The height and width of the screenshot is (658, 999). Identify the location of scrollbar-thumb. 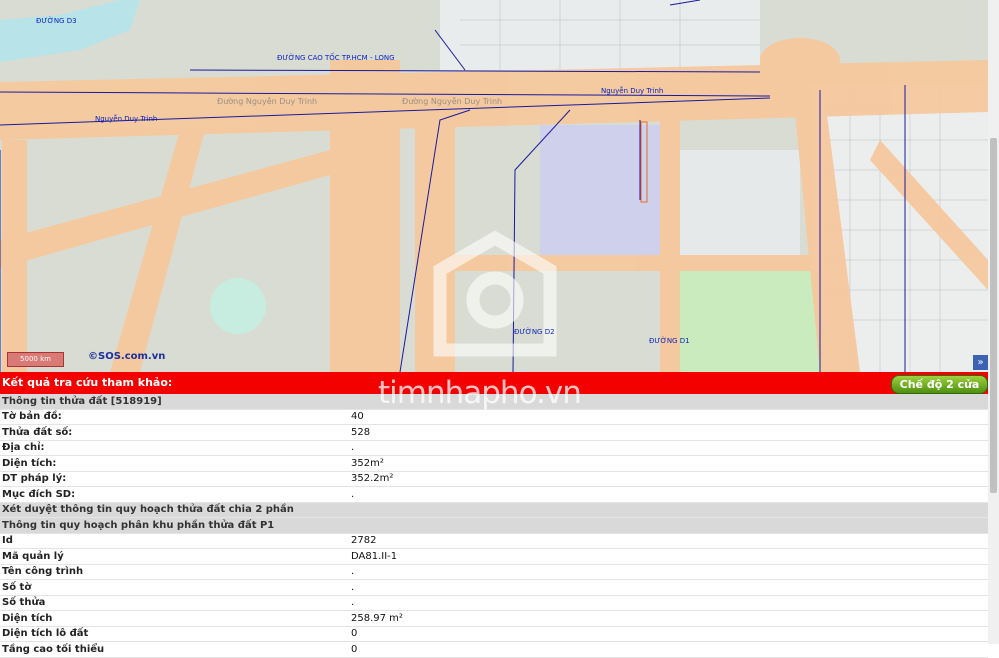
(993, 315).